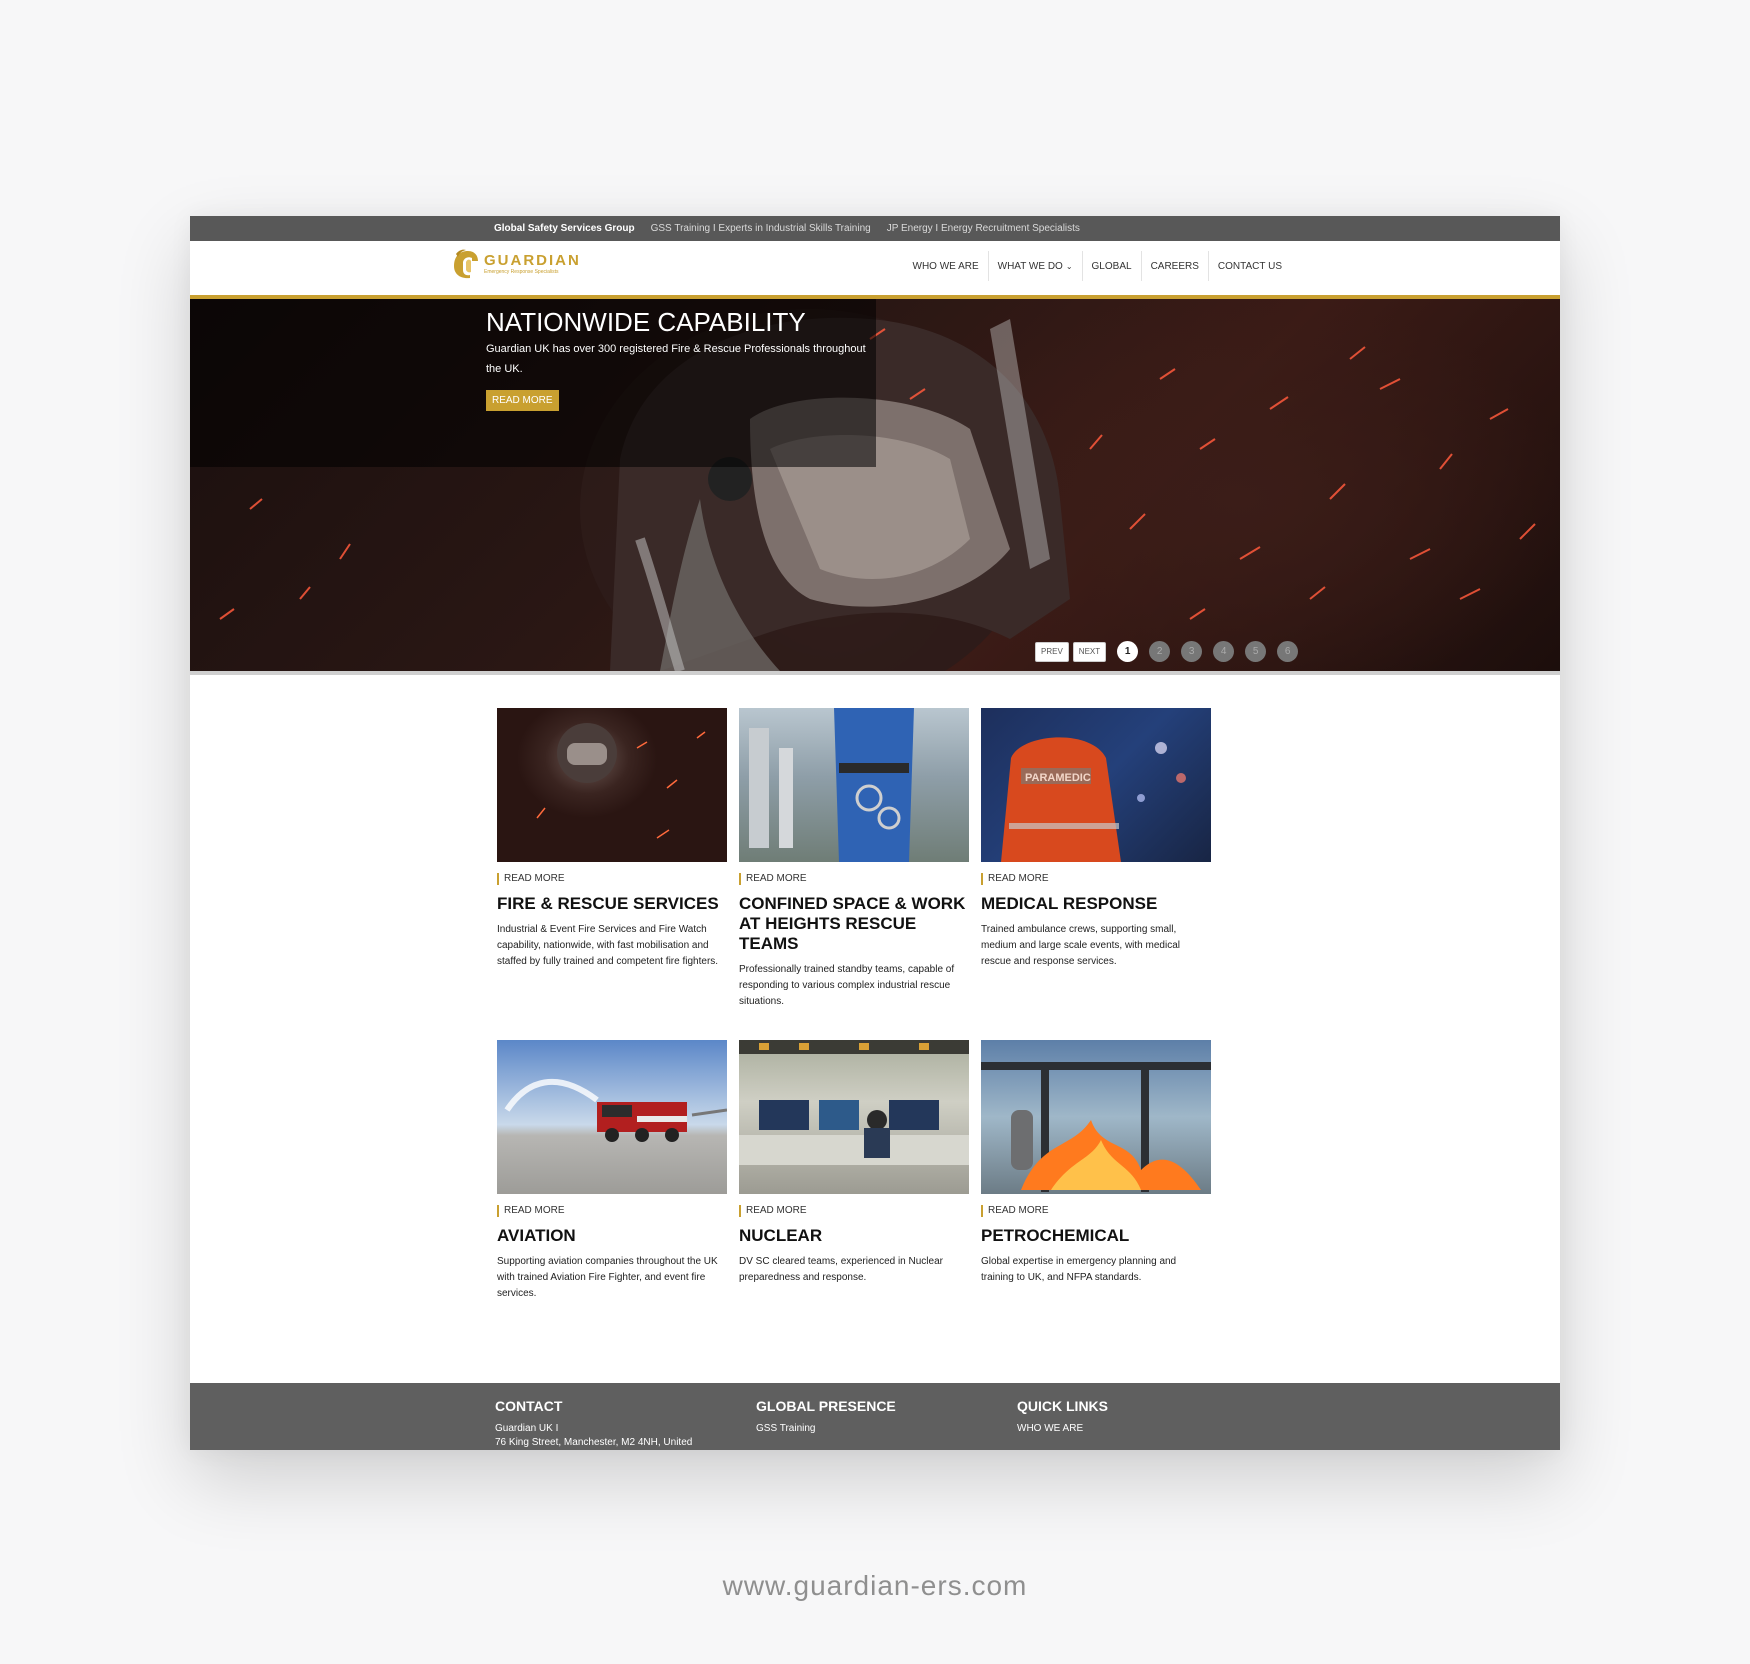  Describe the element at coordinates (1052, 651) in the screenshot. I see `prev-button: PREV` at that location.